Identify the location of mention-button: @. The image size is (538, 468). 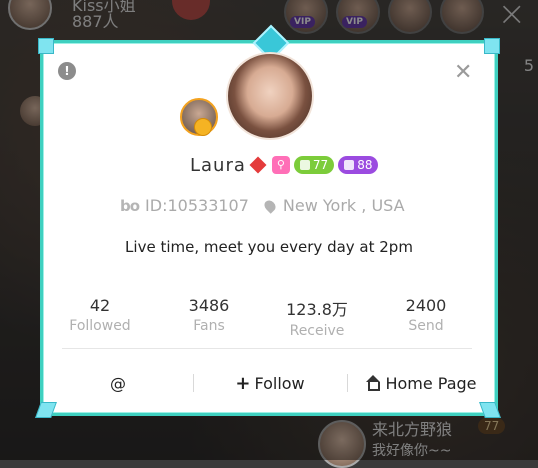
(118, 383).